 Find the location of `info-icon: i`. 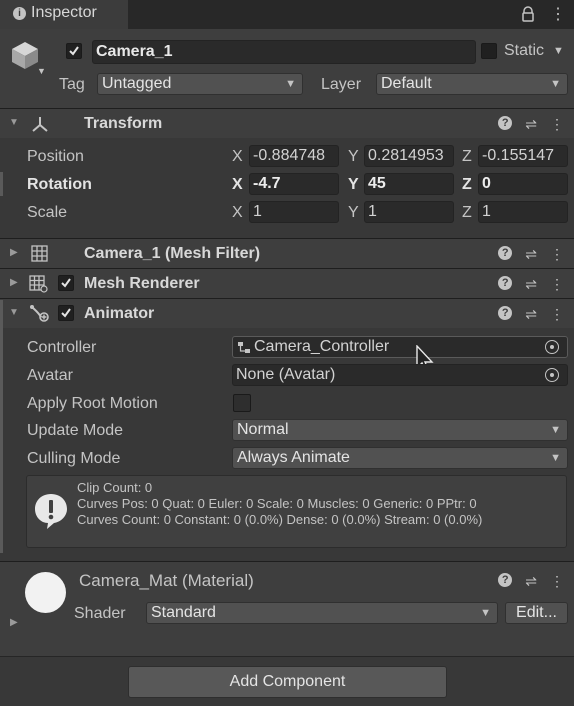

info-icon: i is located at coordinates (19, 13).